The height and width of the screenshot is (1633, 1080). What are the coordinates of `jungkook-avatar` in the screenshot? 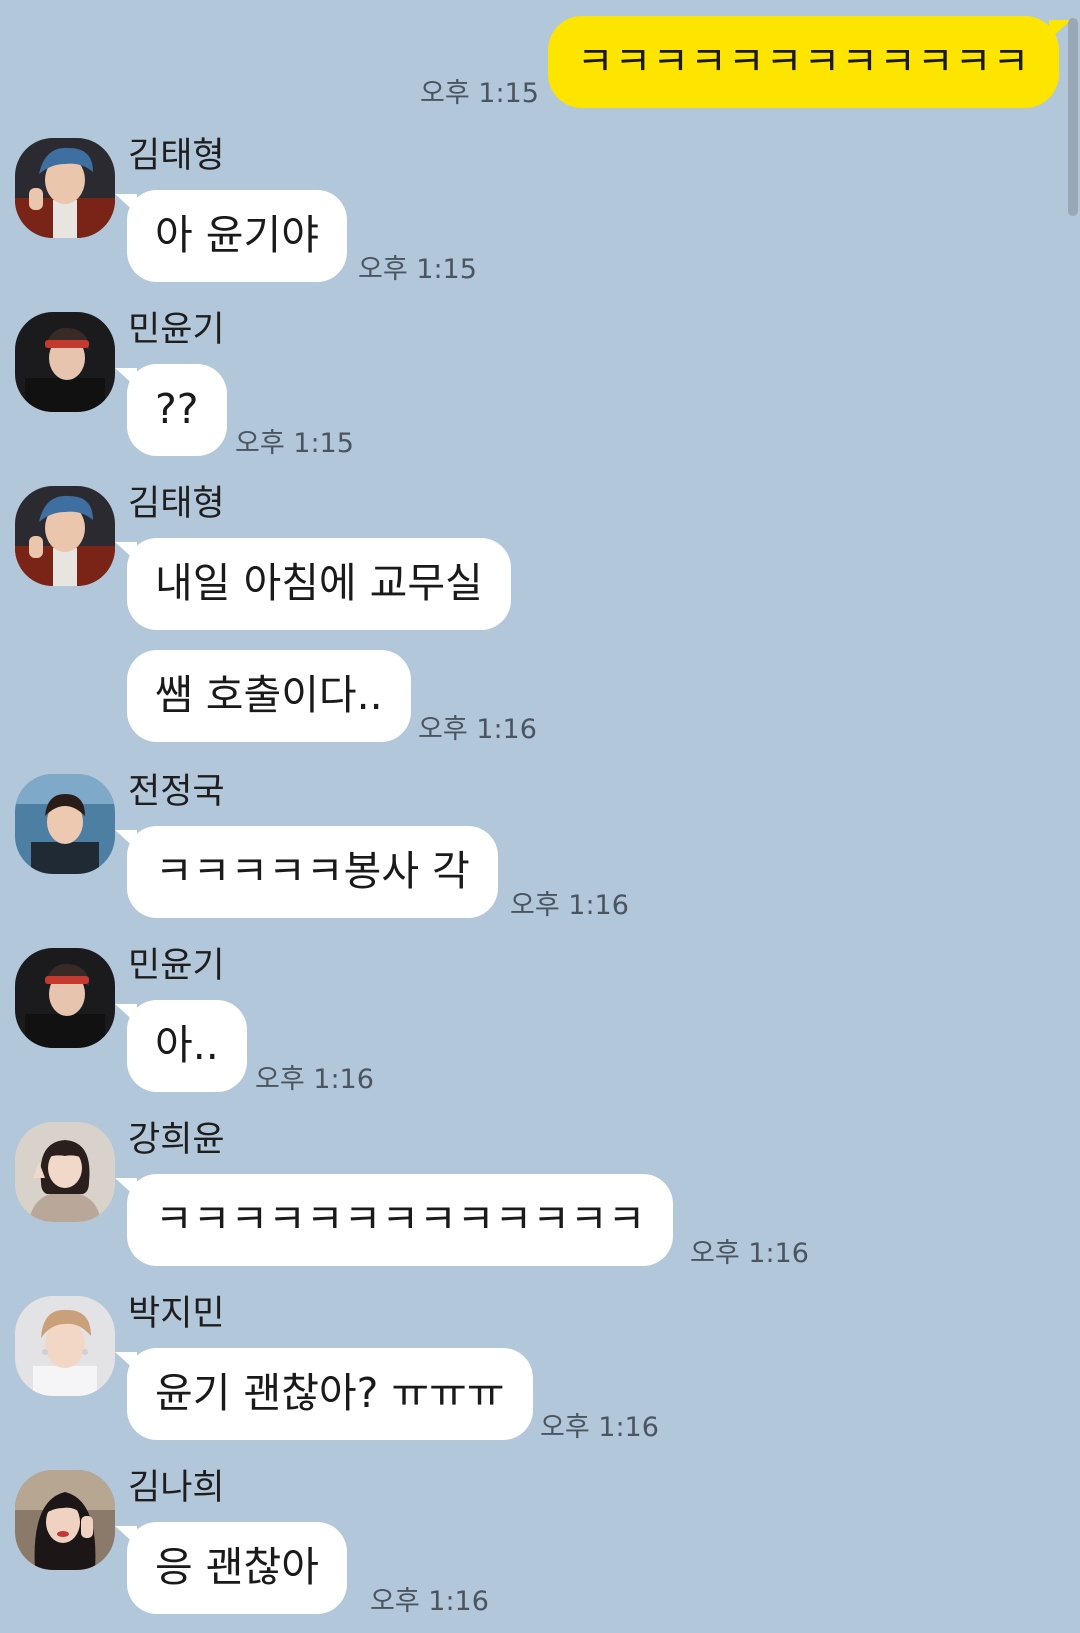 It's located at (65, 824).